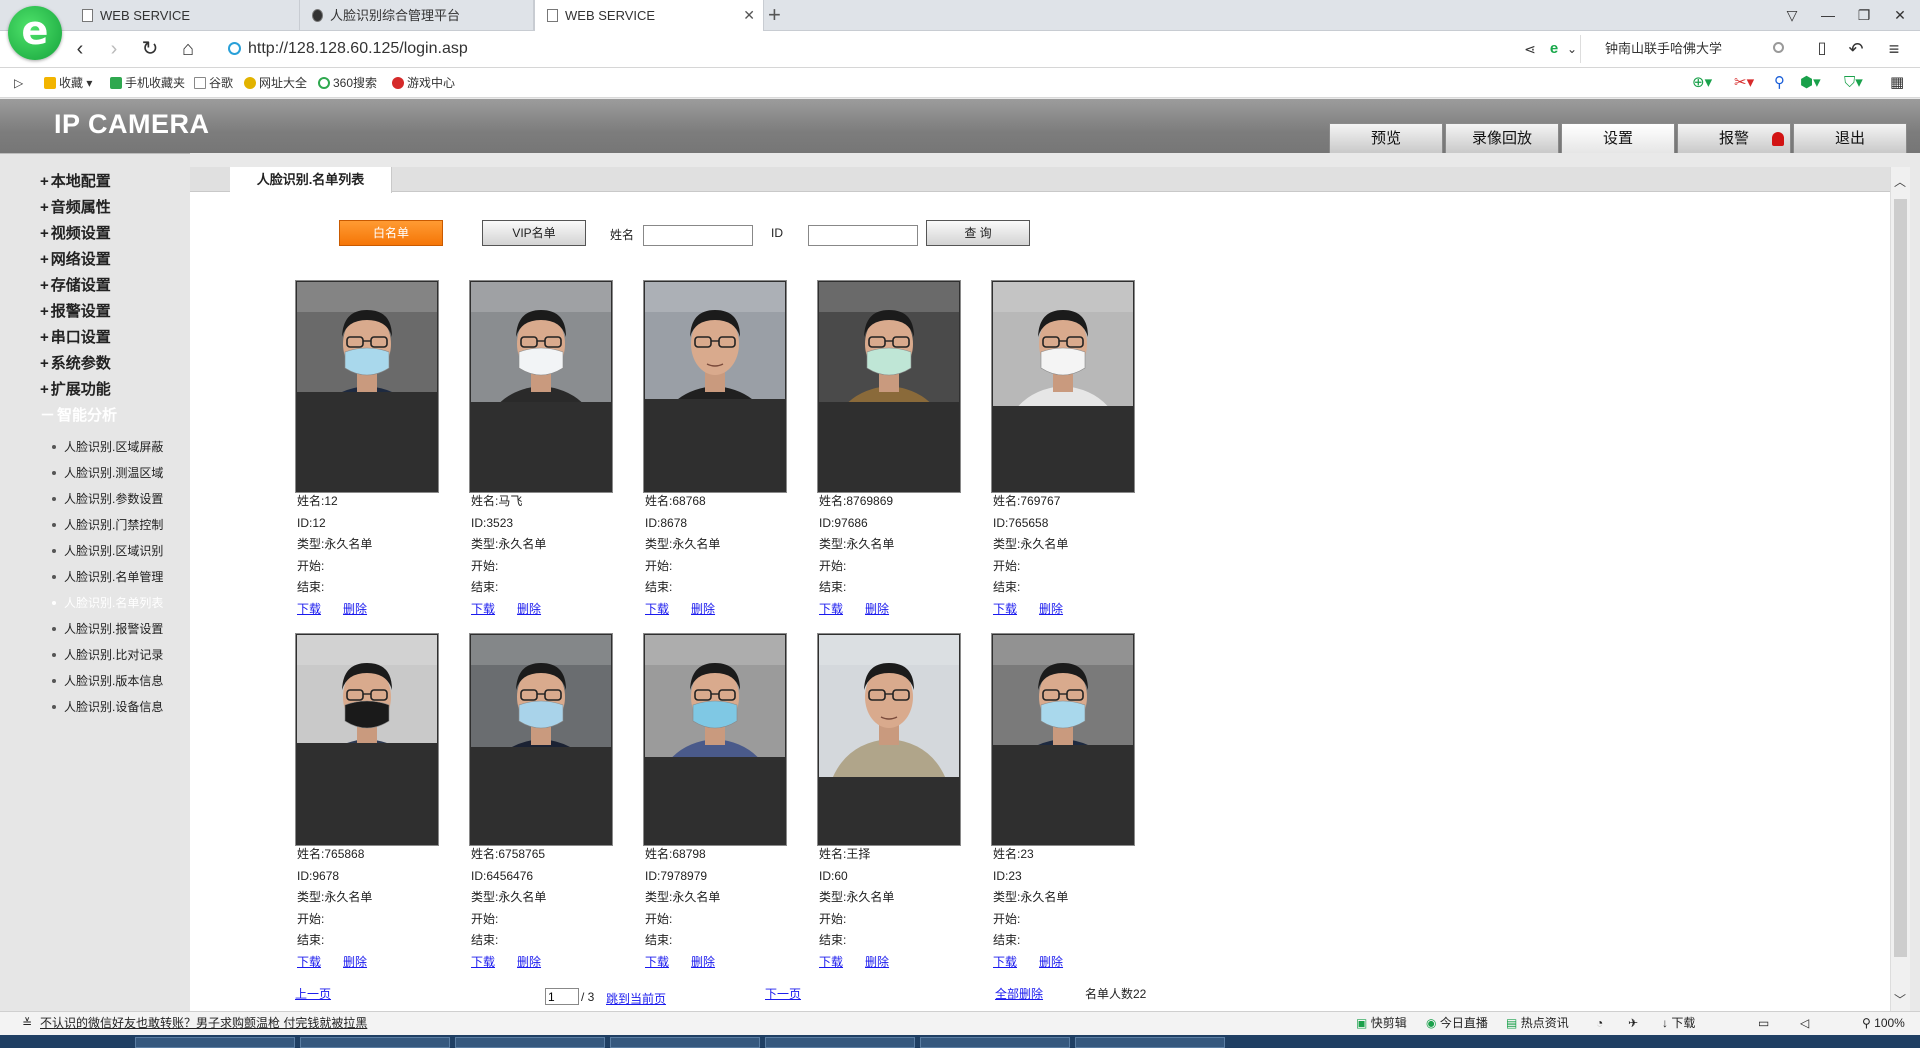 Image resolution: width=1920 pixels, height=1048 pixels. I want to click on search-icon, so click(1778, 47).